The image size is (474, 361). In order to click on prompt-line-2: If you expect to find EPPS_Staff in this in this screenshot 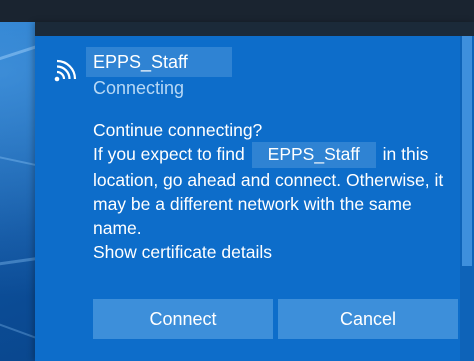, I will do `click(273, 155)`.